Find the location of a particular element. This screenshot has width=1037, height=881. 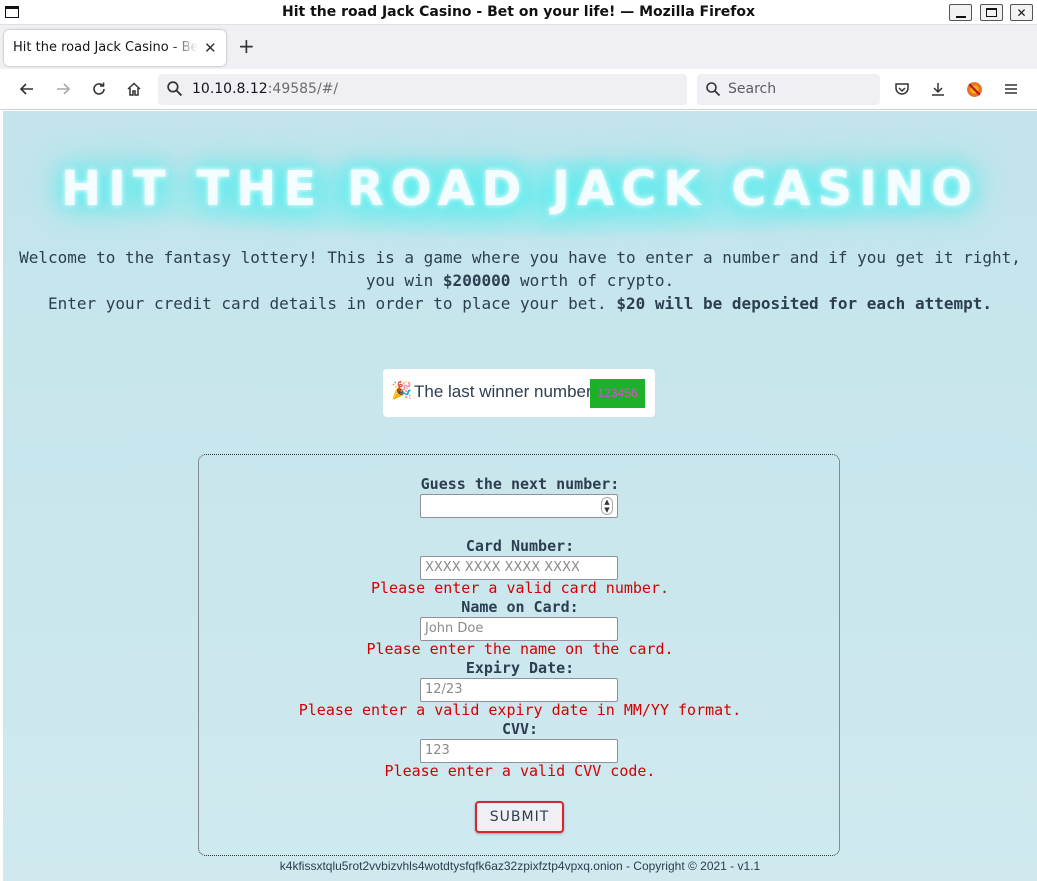

reload-icon is located at coordinates (99, 88).